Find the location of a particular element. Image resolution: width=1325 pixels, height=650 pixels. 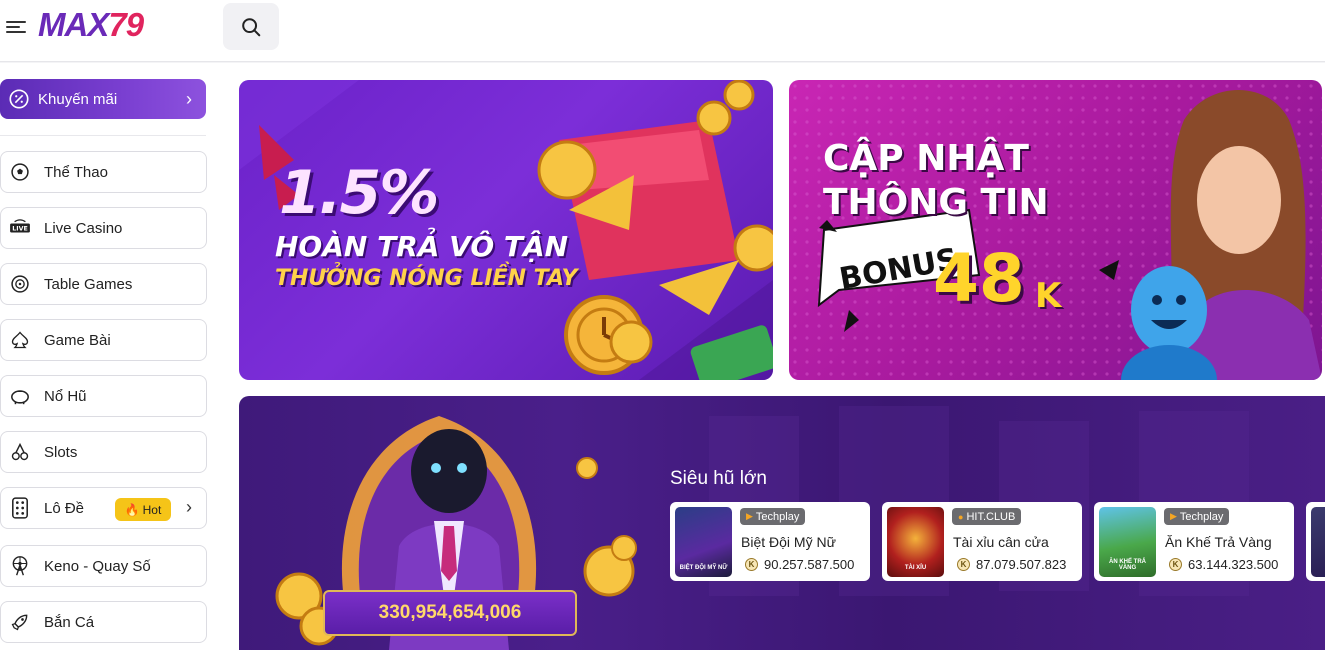

sidebar-item-label: Nổ Hũ is located at coordinates (65, 396).